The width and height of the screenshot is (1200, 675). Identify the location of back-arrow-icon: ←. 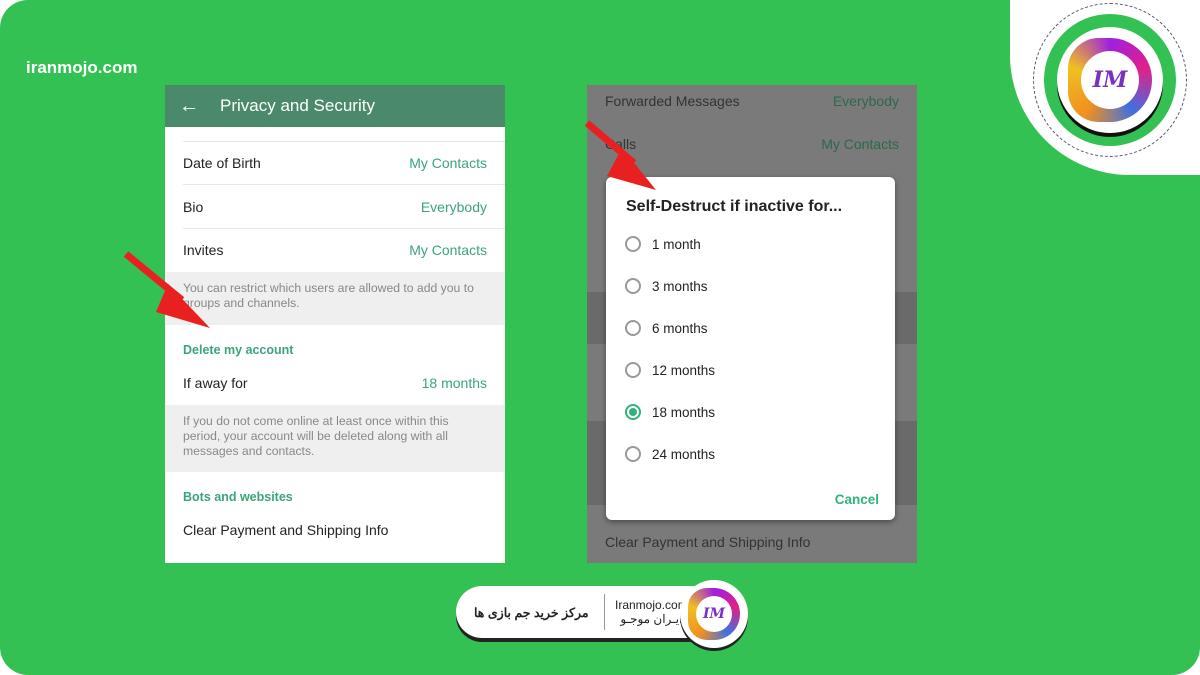
(192, 106).